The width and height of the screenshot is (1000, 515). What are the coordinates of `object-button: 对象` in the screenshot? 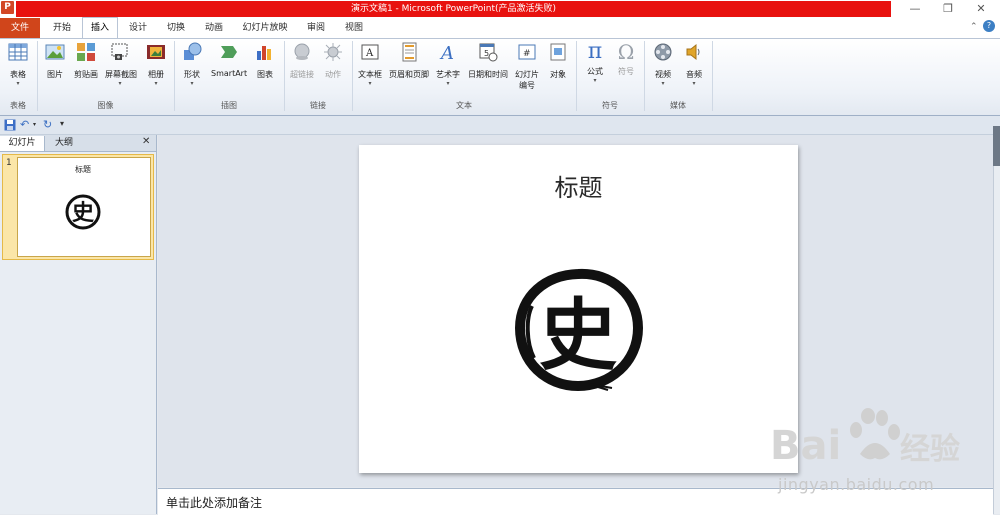 It's located at (558, 70).